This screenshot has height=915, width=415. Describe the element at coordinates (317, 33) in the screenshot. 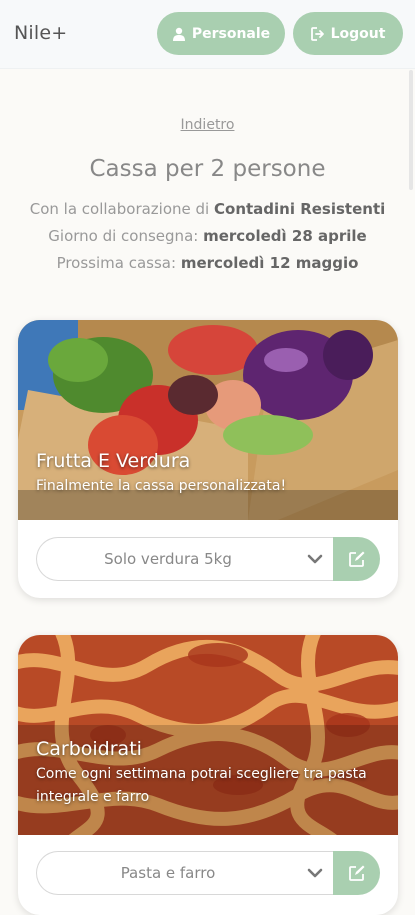

I see `sign-out-icon` at that location.